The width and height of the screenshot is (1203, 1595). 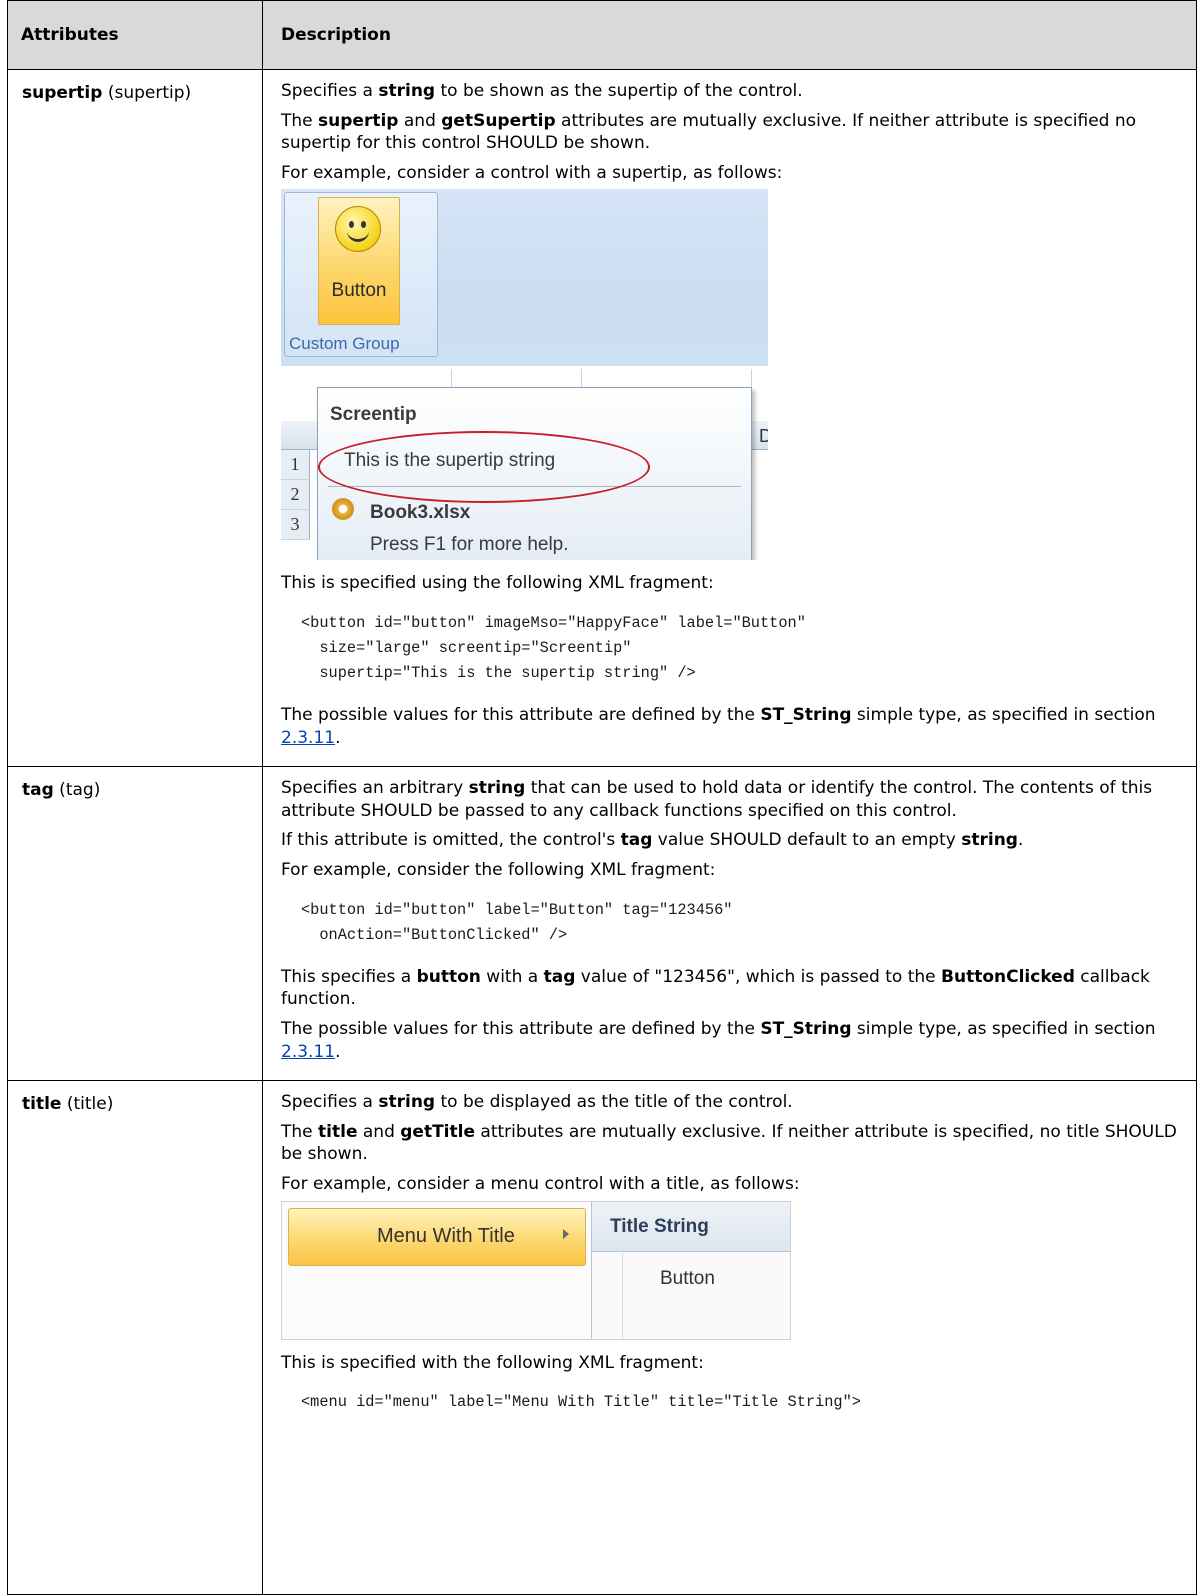 I want to click on screentip-title: Screentip, so click(x=373, y=415).